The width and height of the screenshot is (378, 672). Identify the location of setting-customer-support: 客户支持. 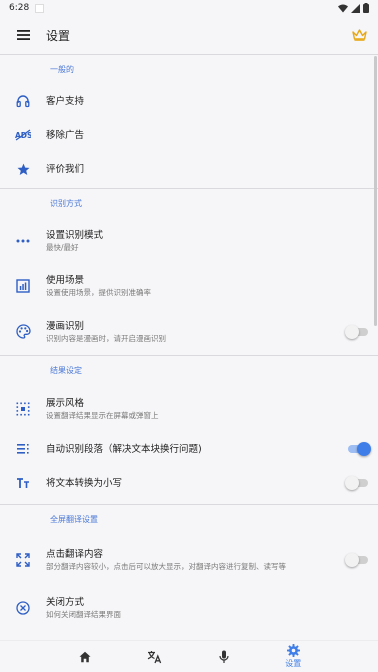
(189, 101).